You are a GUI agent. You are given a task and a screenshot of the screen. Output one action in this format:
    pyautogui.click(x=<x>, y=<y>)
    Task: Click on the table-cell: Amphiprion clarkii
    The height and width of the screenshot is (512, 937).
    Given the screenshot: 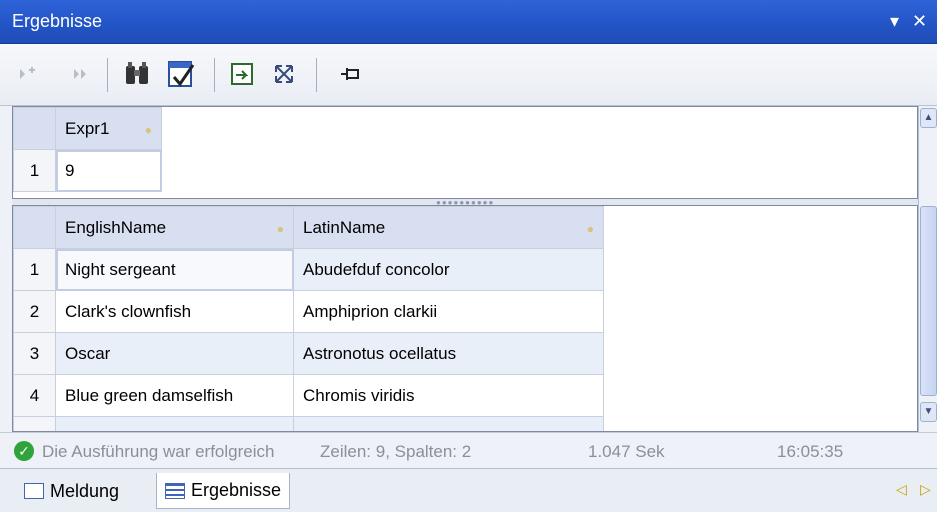 What is the action you would take?
    pyautogui.click(x=448, y=311)
    